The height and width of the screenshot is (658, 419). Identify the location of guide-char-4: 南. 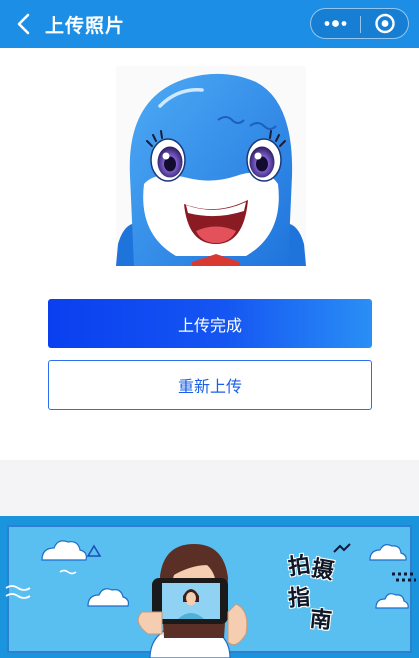
(321, 620).